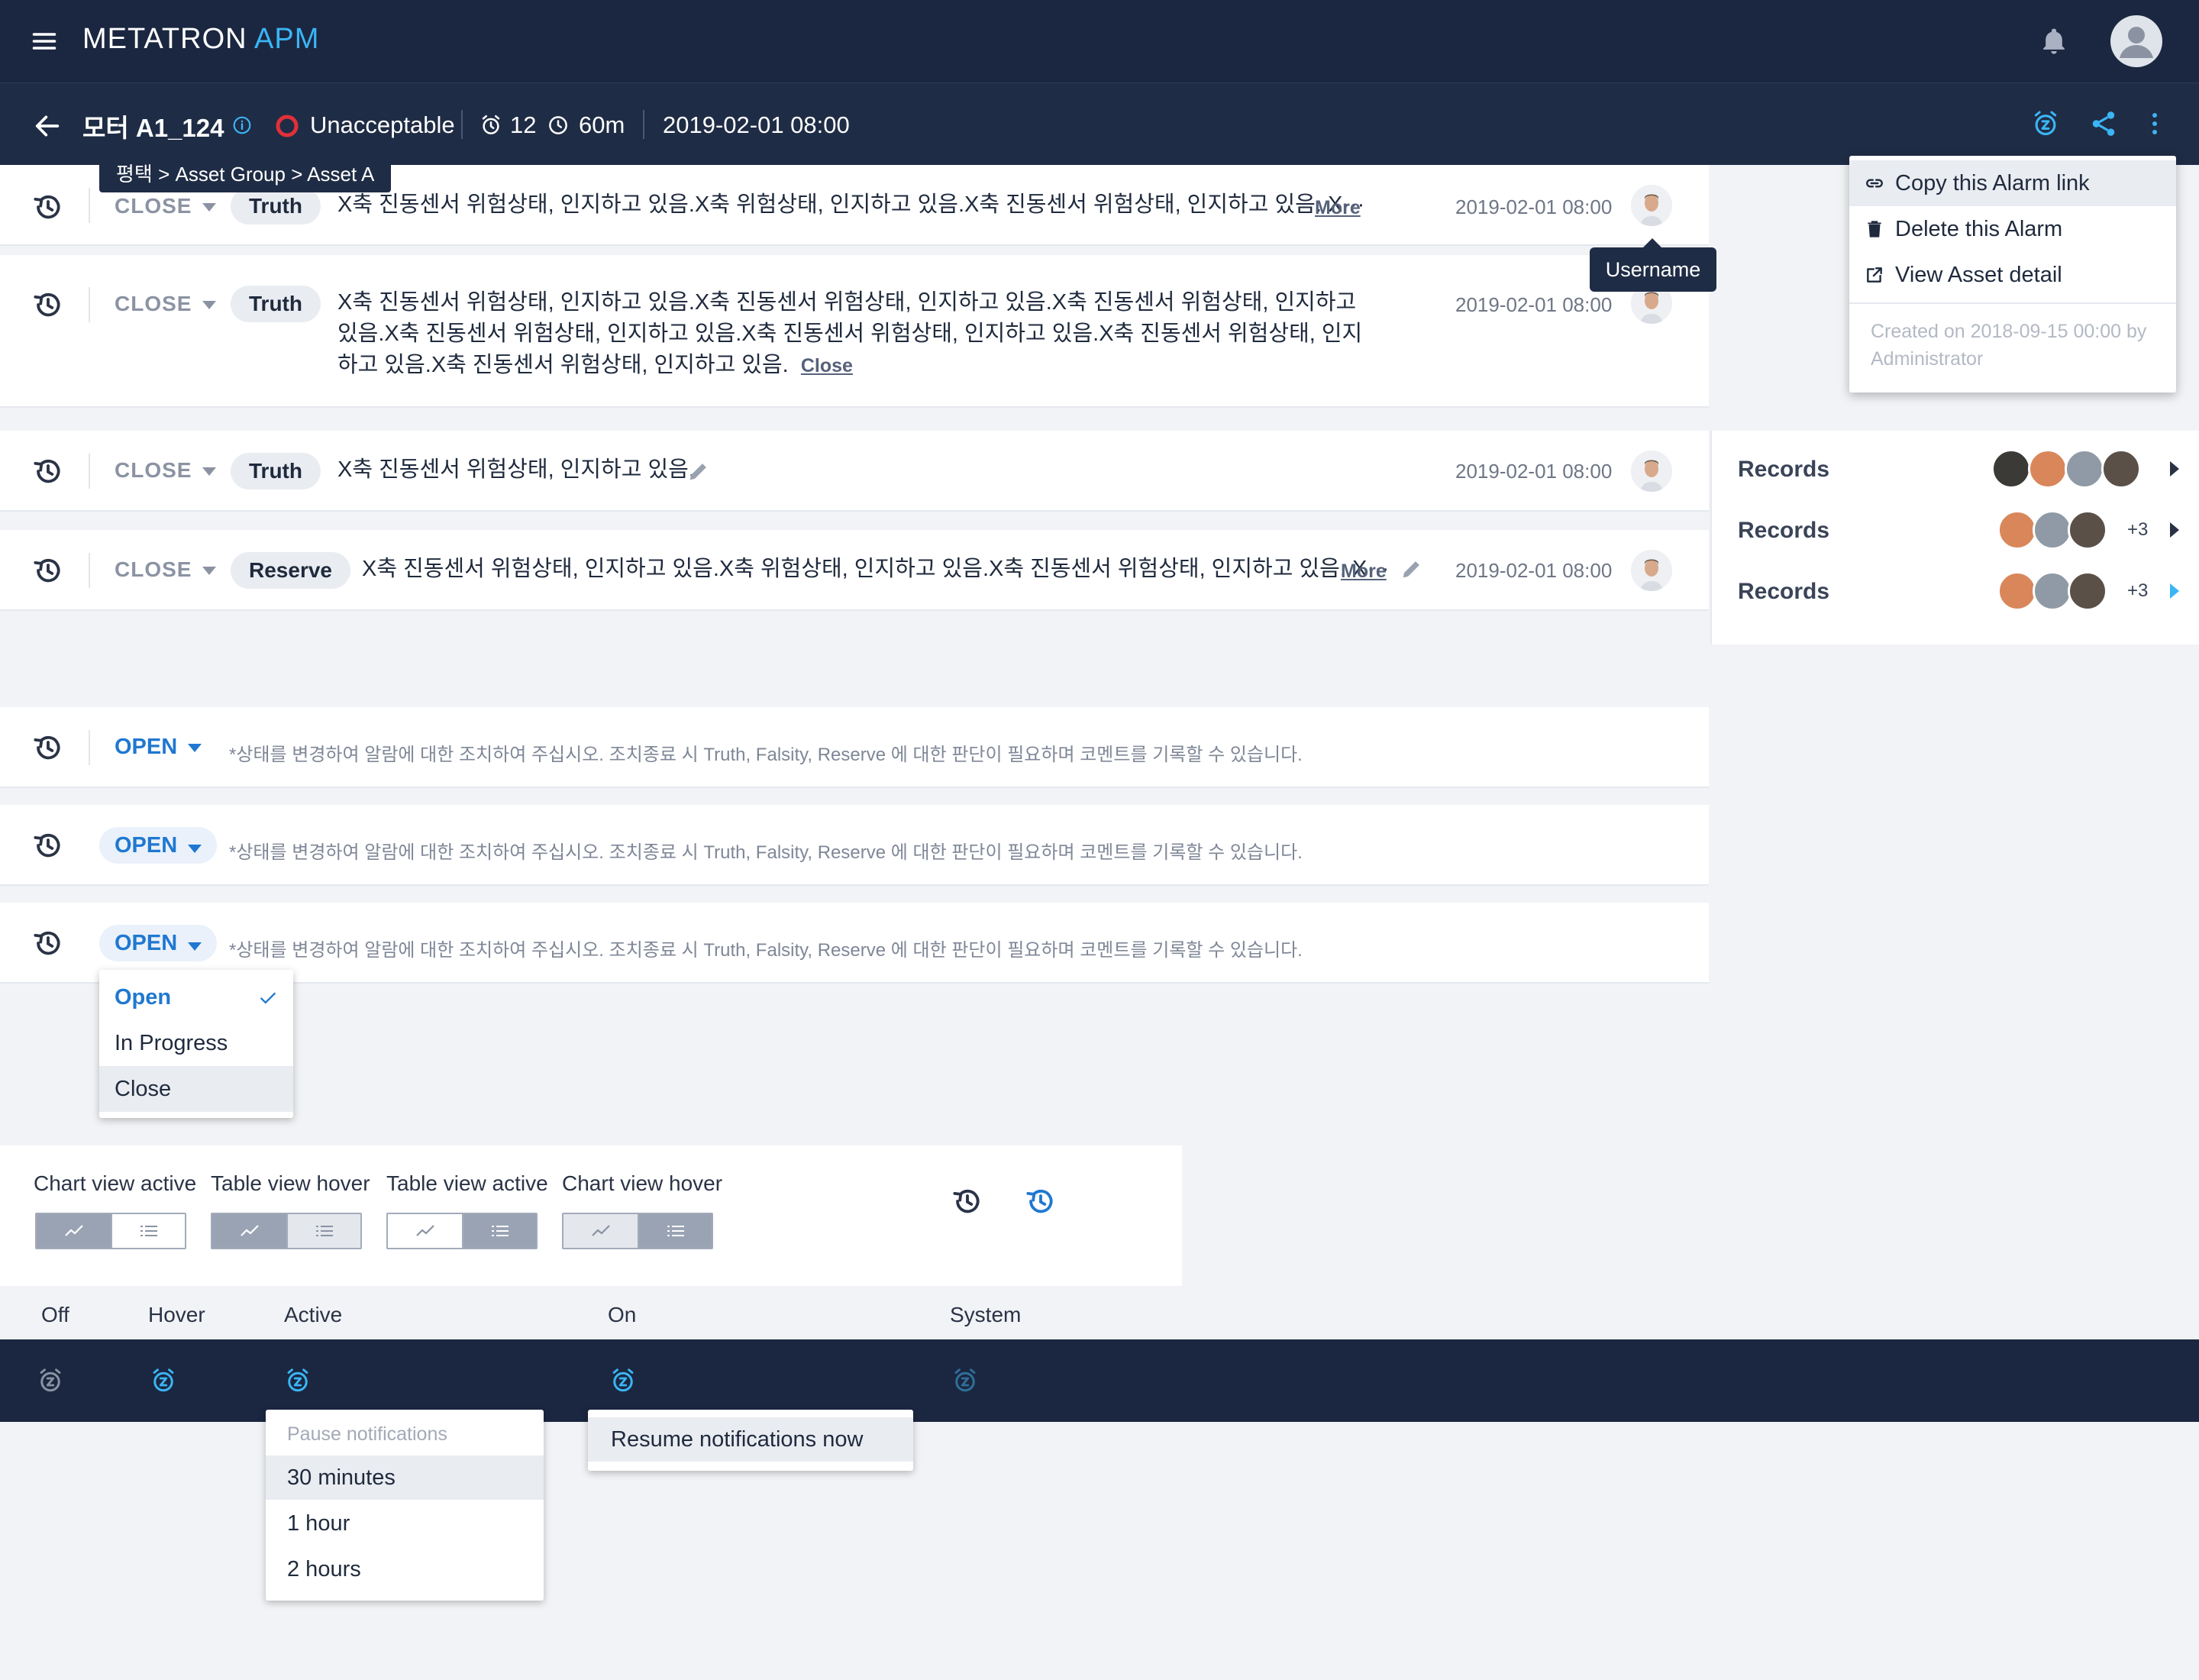  What do you see at coordinates (2103, 124) in the screenshot?
I see `share-icon` at bounding box center [2103, 124].